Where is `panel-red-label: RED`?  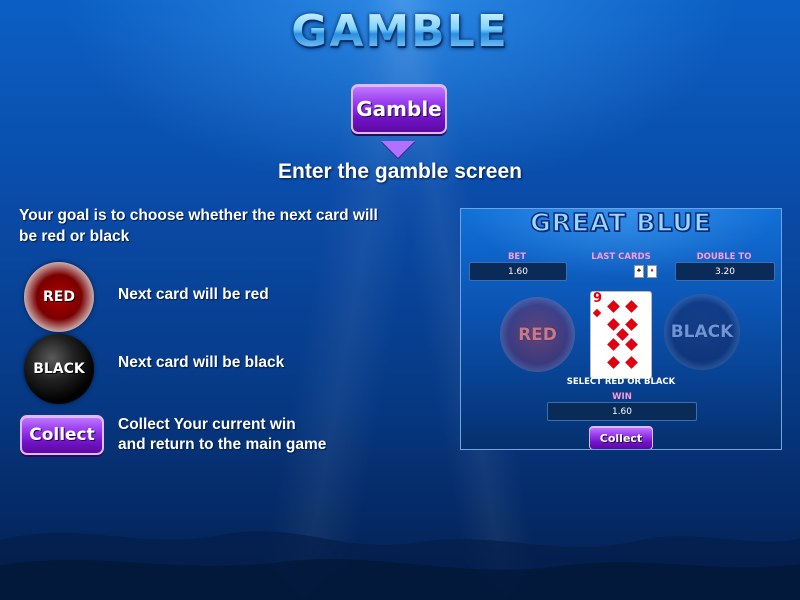
panel-red-label: RED is located at coordinates (537, 334).